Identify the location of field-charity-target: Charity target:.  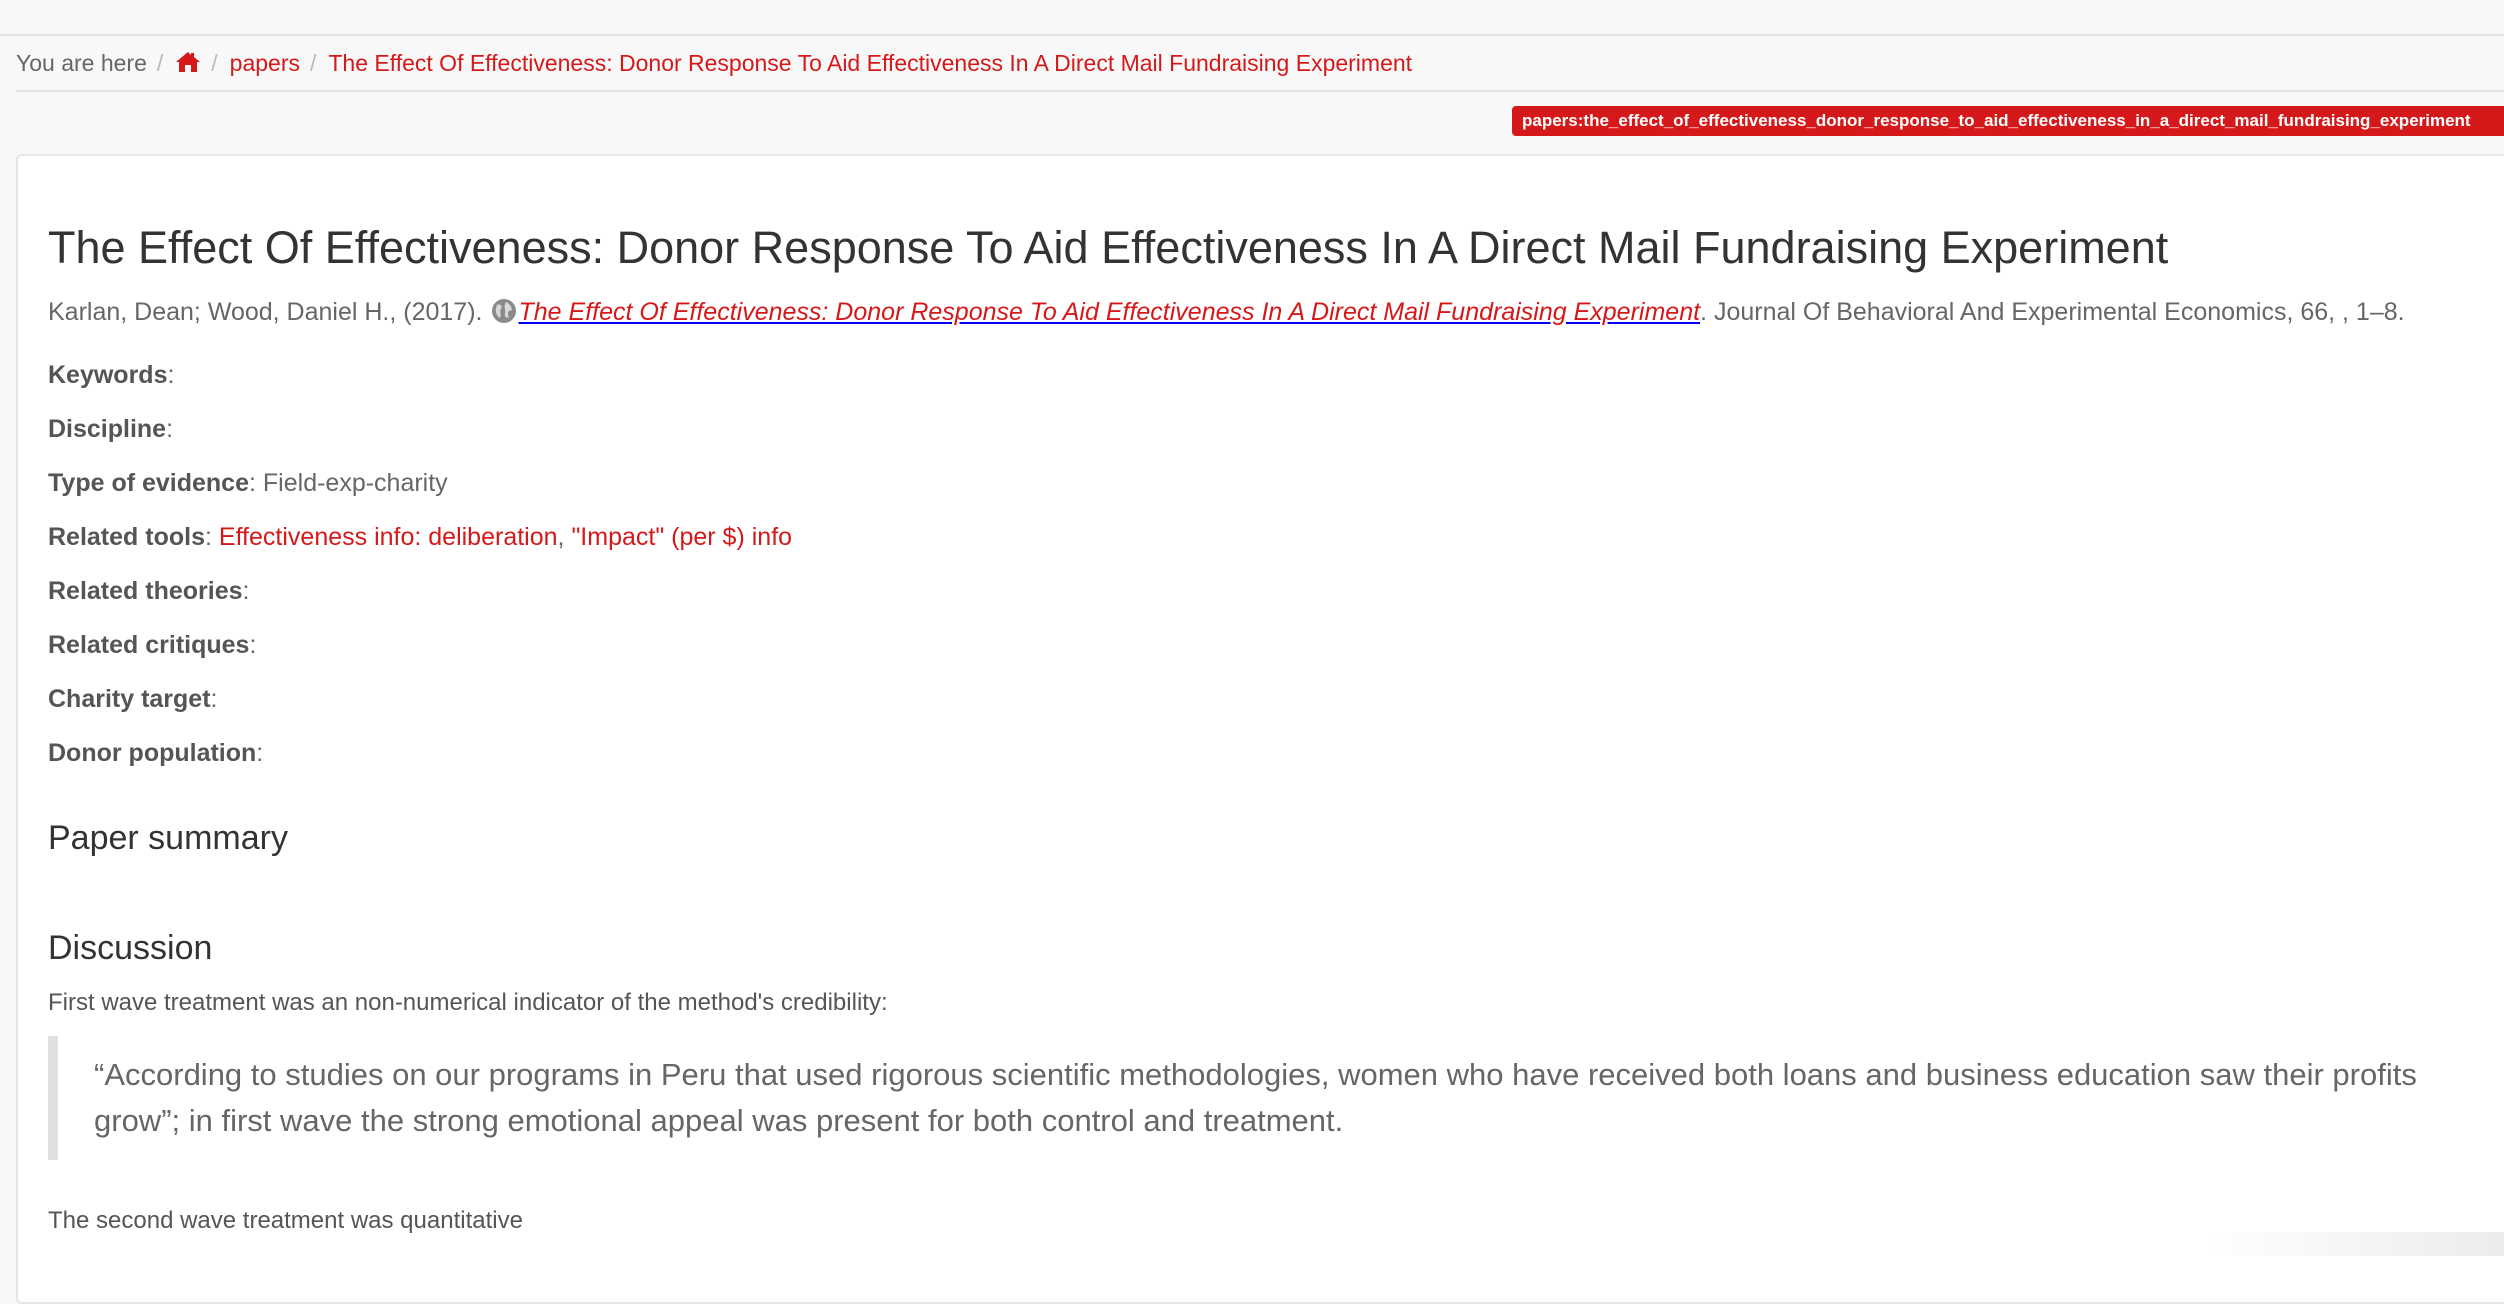
(133, 699).